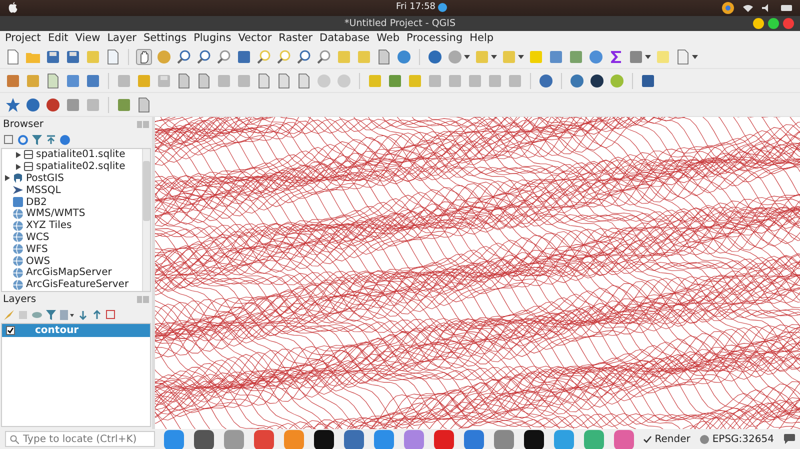 The height and width of the screenshot is (449, 800). What do you see at coordinates (213, 38) in the screenshot?
I see `menu-item: Plugins` at bounding box center [213, 38].